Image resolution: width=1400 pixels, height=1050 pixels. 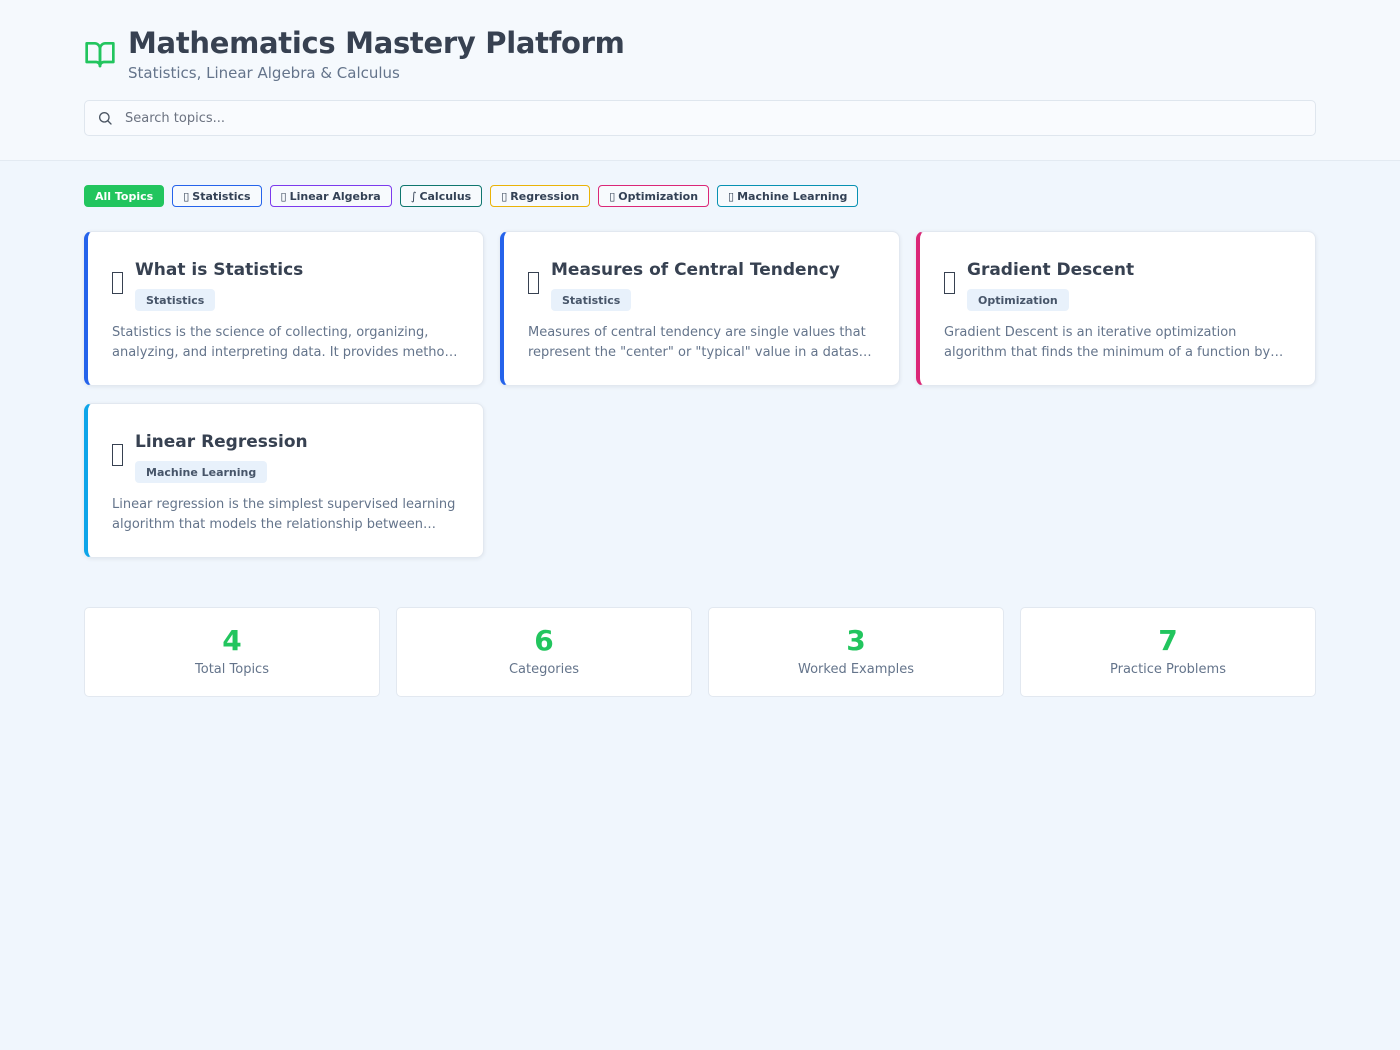 I want to click on filter-calculus: ∫ Calculus, so click(x=441, y=196).